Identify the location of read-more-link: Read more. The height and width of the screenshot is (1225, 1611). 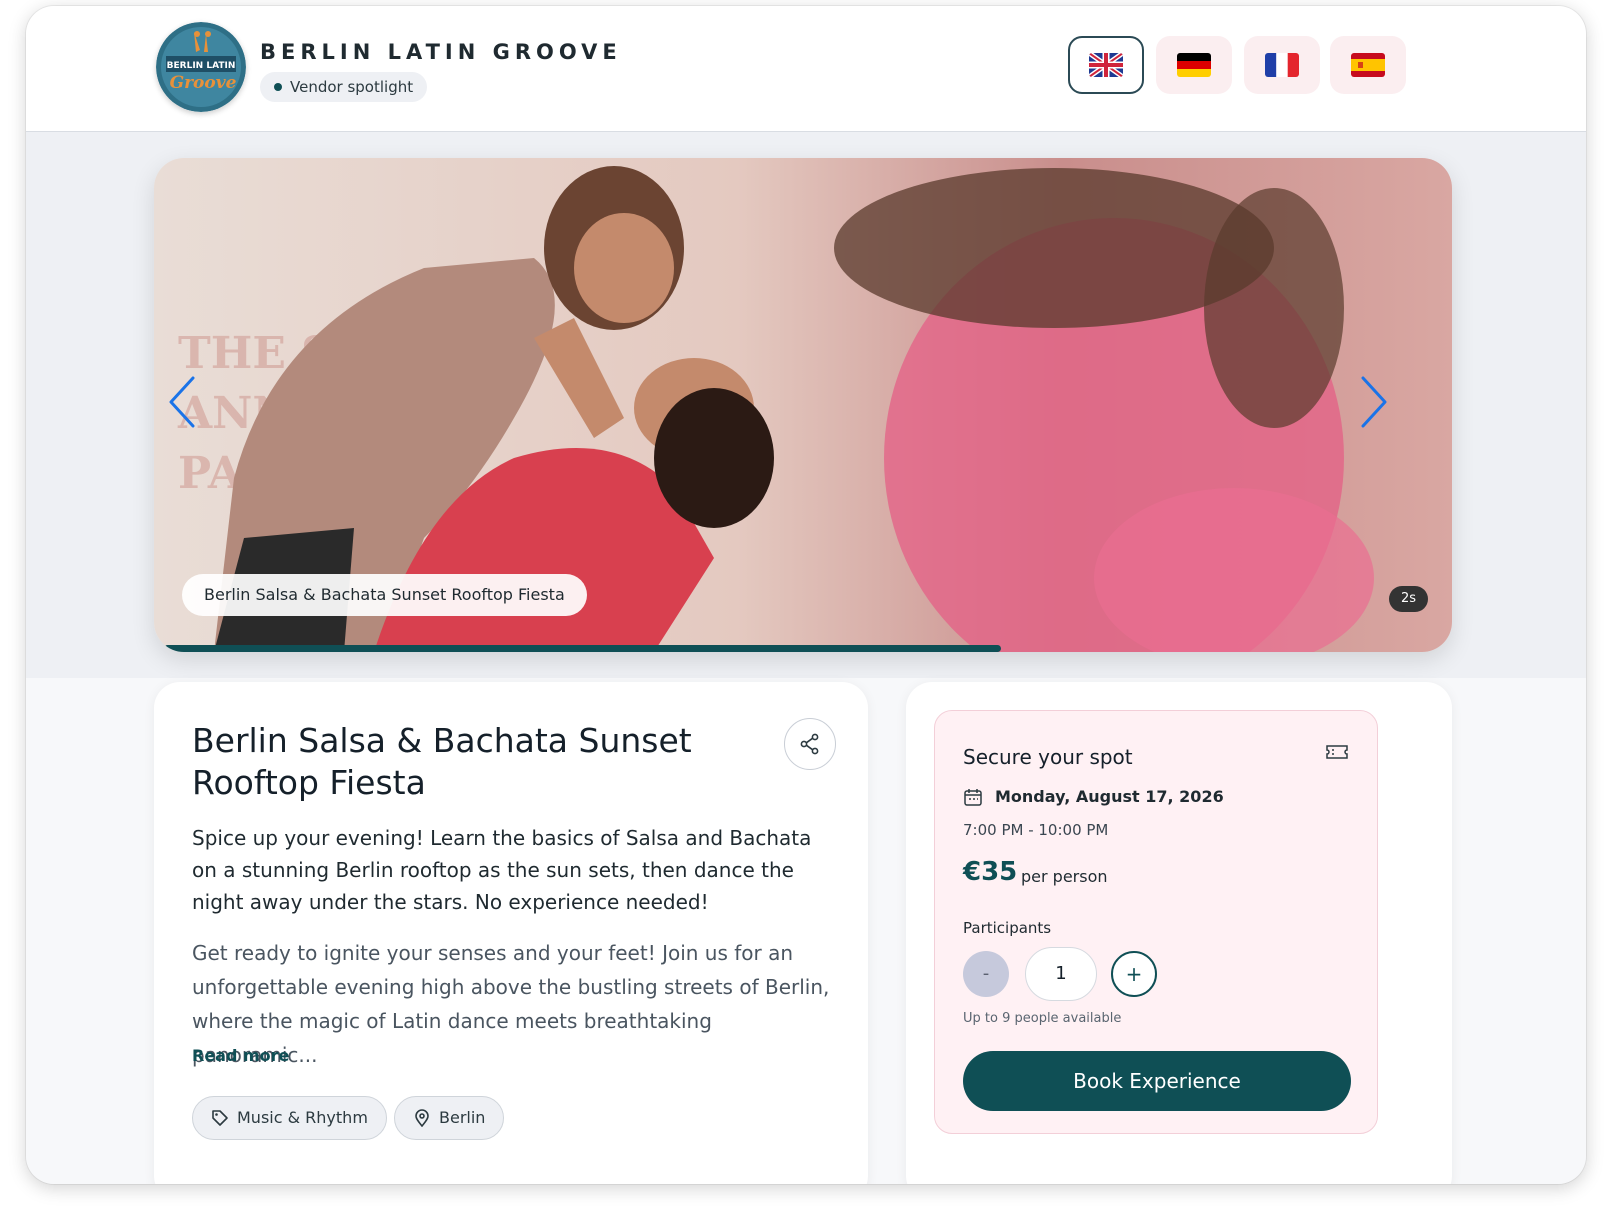
(240, 1055).